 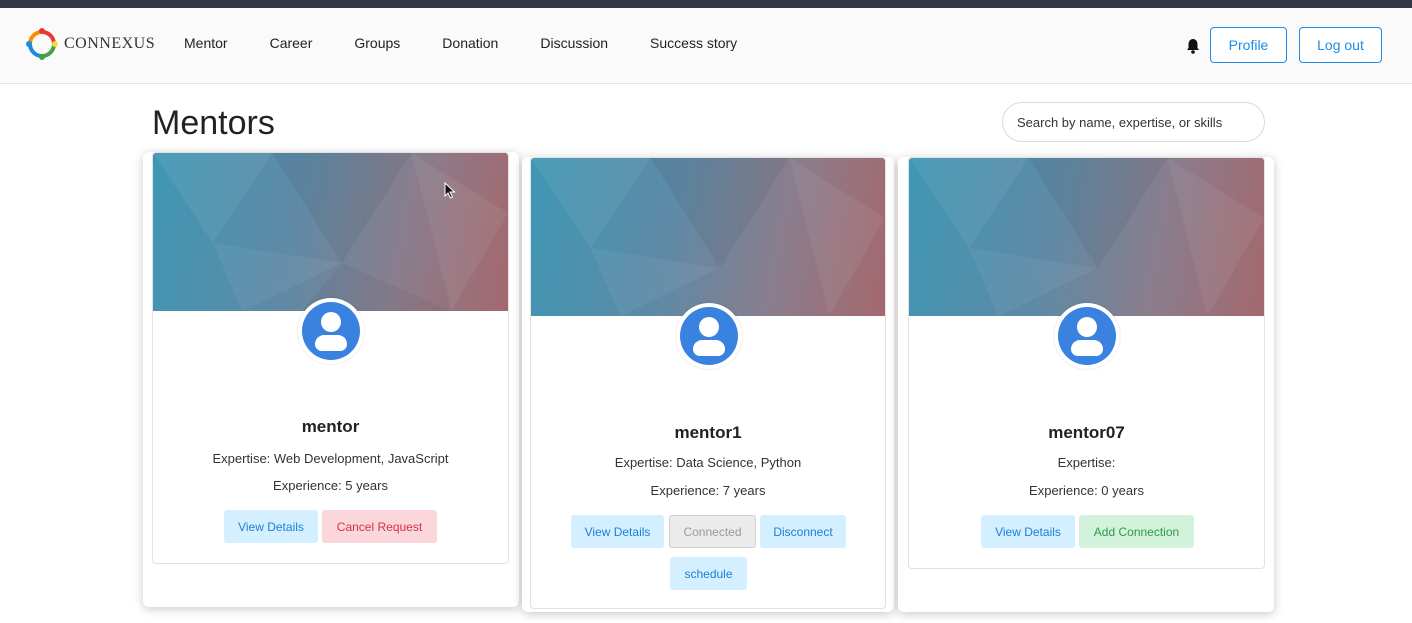 What do you see at coordinates (330, 426) in the screenshot?
I see `mentor-name: mentor` at bounding box center [330, 426].